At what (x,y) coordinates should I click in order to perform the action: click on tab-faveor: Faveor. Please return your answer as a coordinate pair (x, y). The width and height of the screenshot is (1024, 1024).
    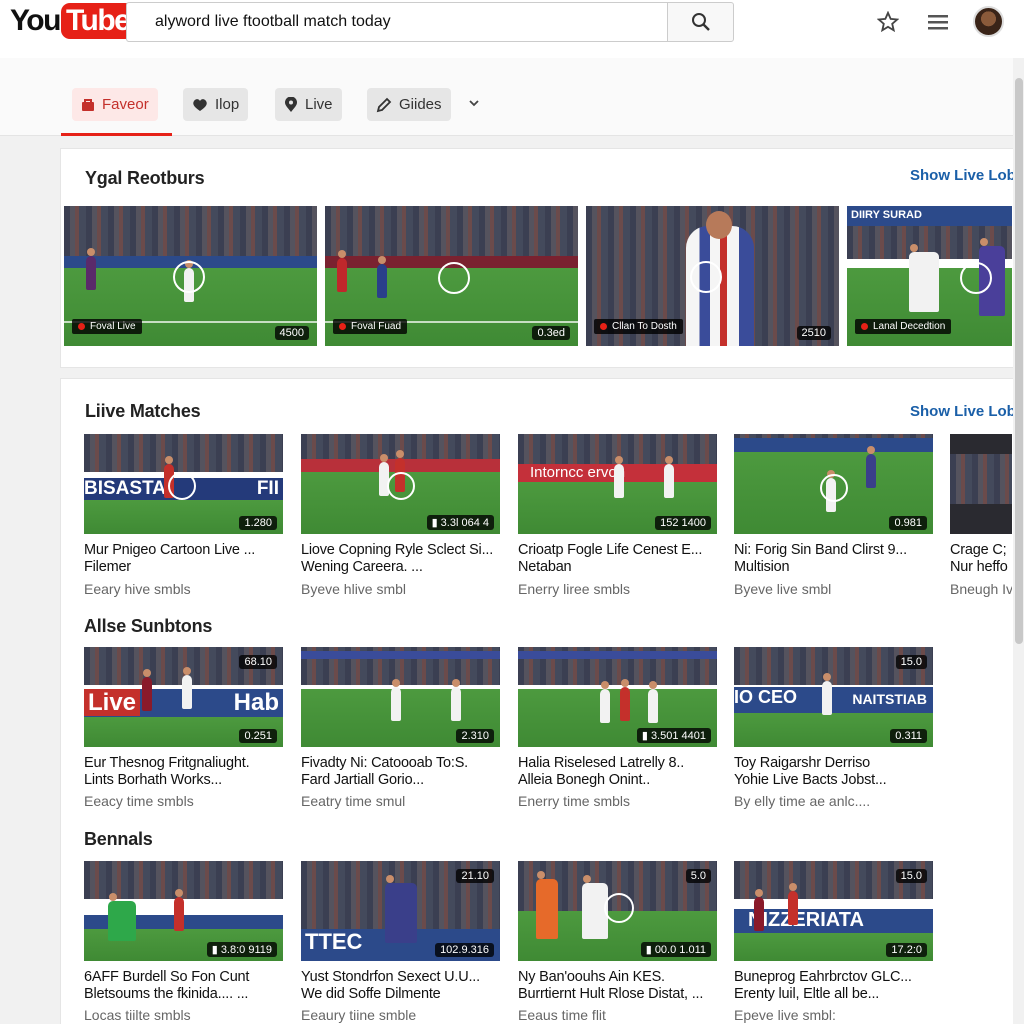
    Looking at the image, I should click on (115, 104).